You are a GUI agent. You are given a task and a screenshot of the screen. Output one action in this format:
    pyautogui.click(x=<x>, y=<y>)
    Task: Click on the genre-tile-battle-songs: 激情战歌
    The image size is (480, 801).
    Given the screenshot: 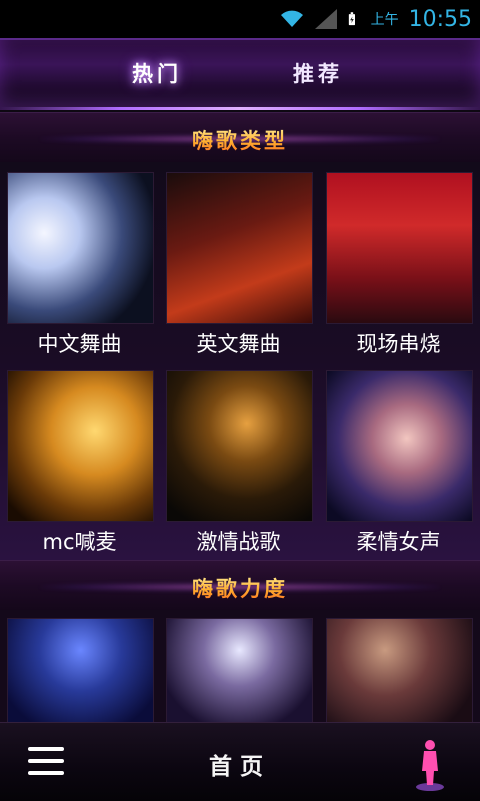 What is the action you would take?
    pyautogui.click(x=239, y=463)
    